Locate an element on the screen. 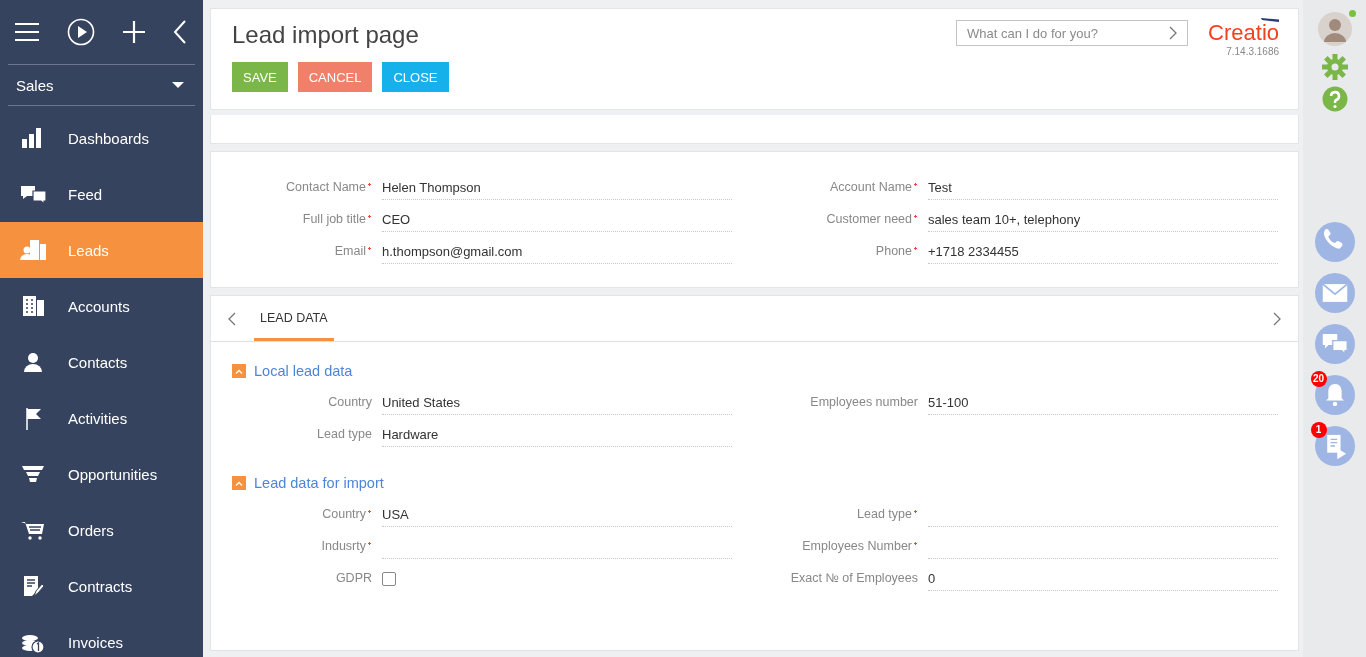 This screenshot has height=657, width=1366. notification-count: 1 is located at coordinates (1318, 430).